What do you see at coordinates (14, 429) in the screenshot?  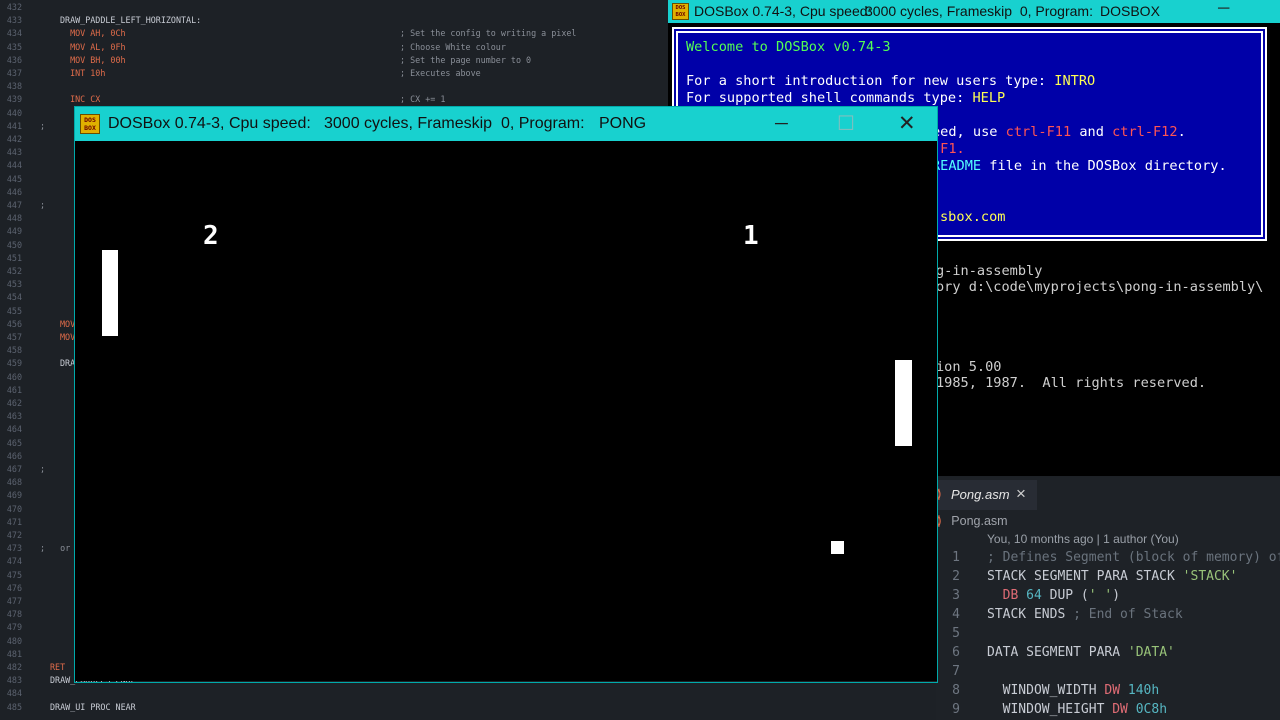 I see `line-number: 464` at bounding box center [14, 429].